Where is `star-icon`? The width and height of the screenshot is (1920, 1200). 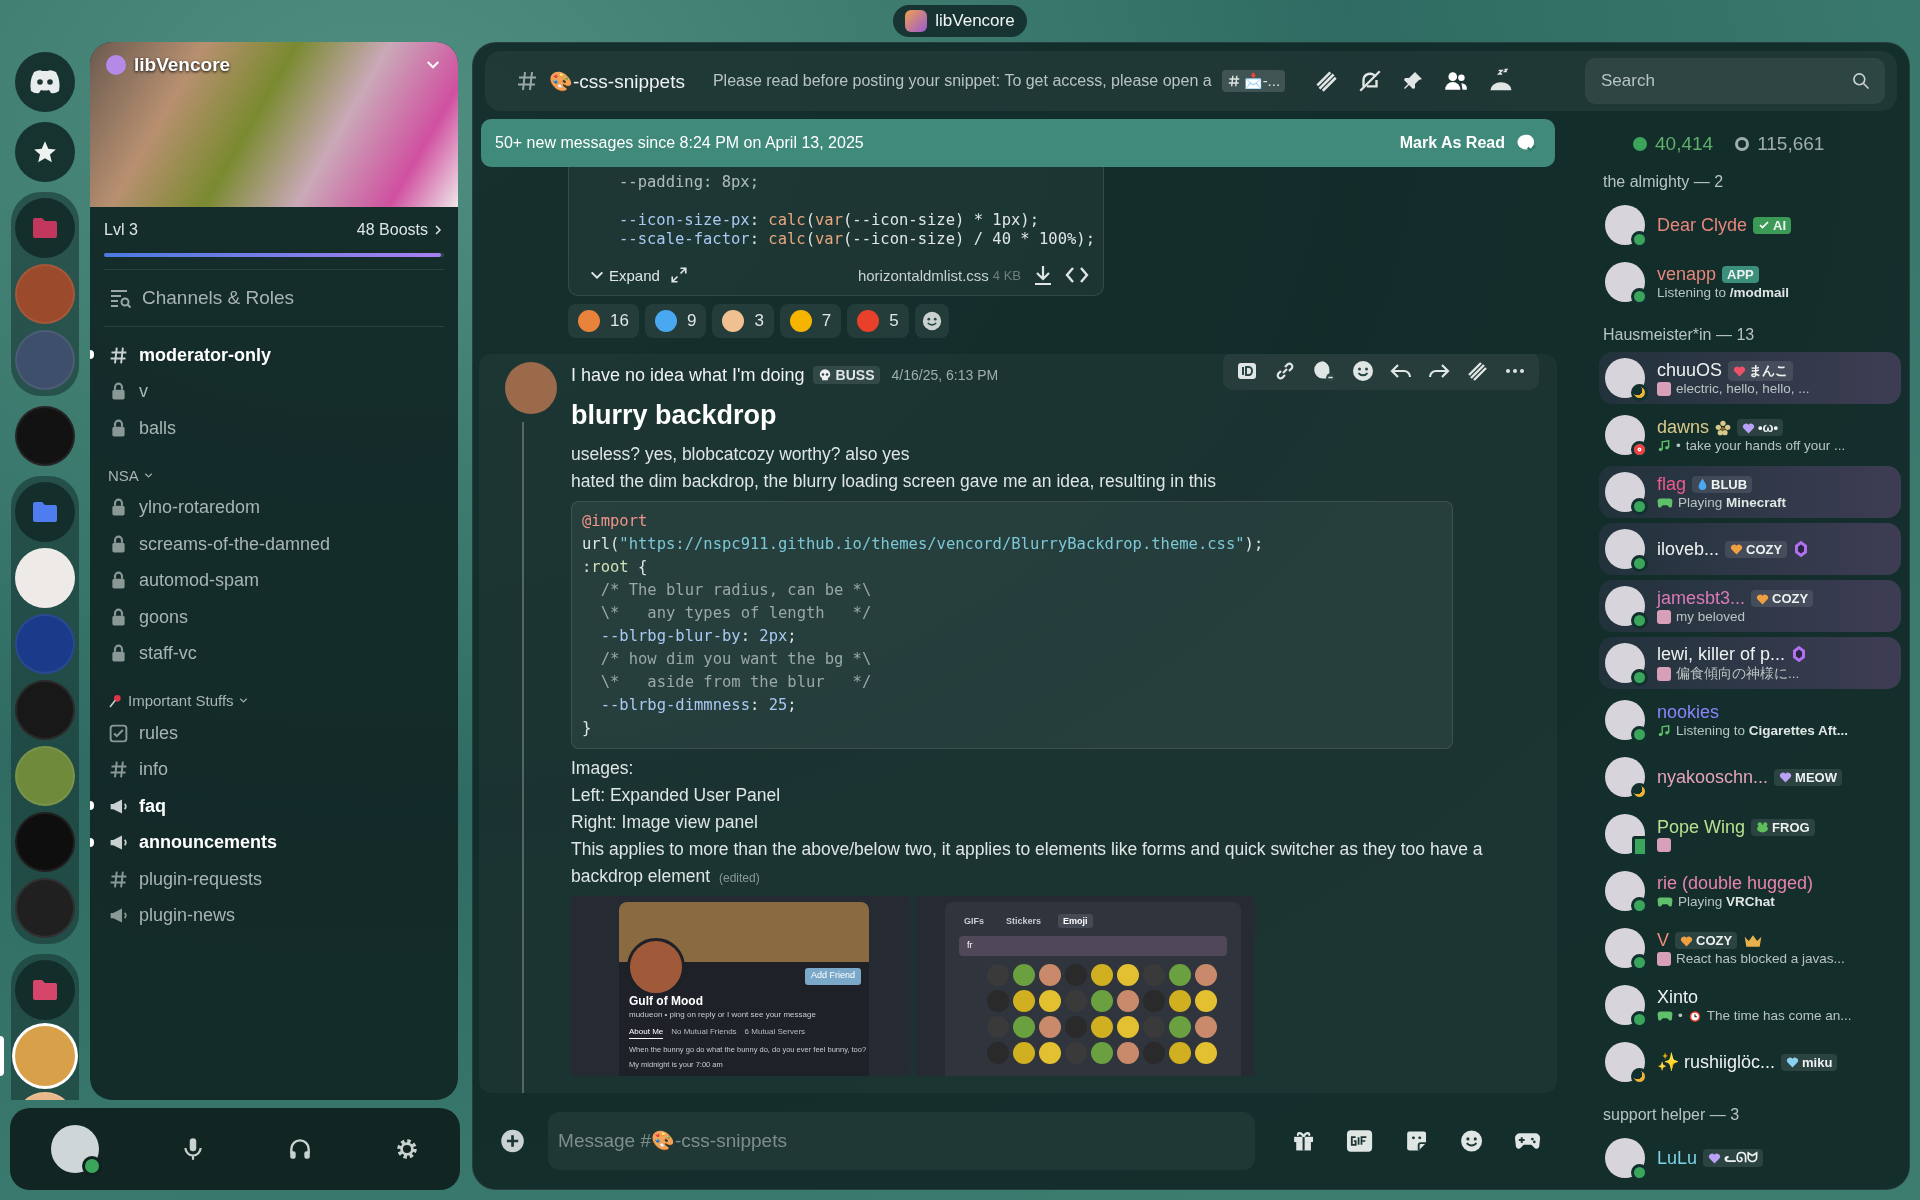
star-icon is located at coordinates (45, 152).